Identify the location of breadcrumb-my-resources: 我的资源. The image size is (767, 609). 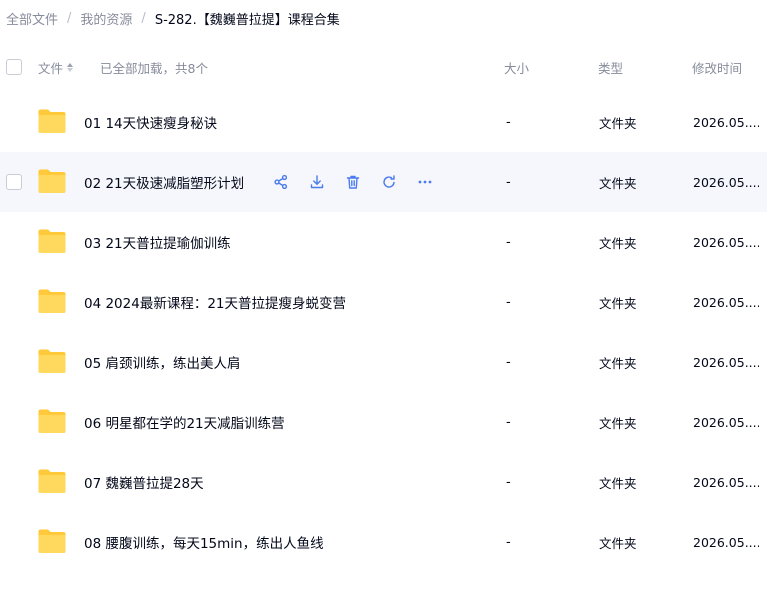
(106, 18).